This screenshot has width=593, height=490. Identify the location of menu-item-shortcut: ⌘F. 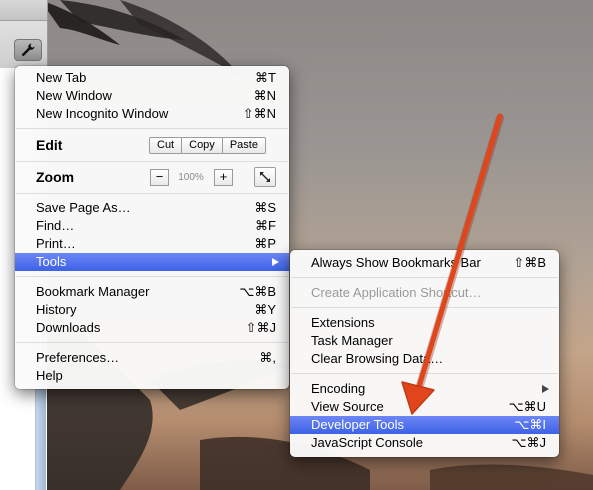
(265, 225).